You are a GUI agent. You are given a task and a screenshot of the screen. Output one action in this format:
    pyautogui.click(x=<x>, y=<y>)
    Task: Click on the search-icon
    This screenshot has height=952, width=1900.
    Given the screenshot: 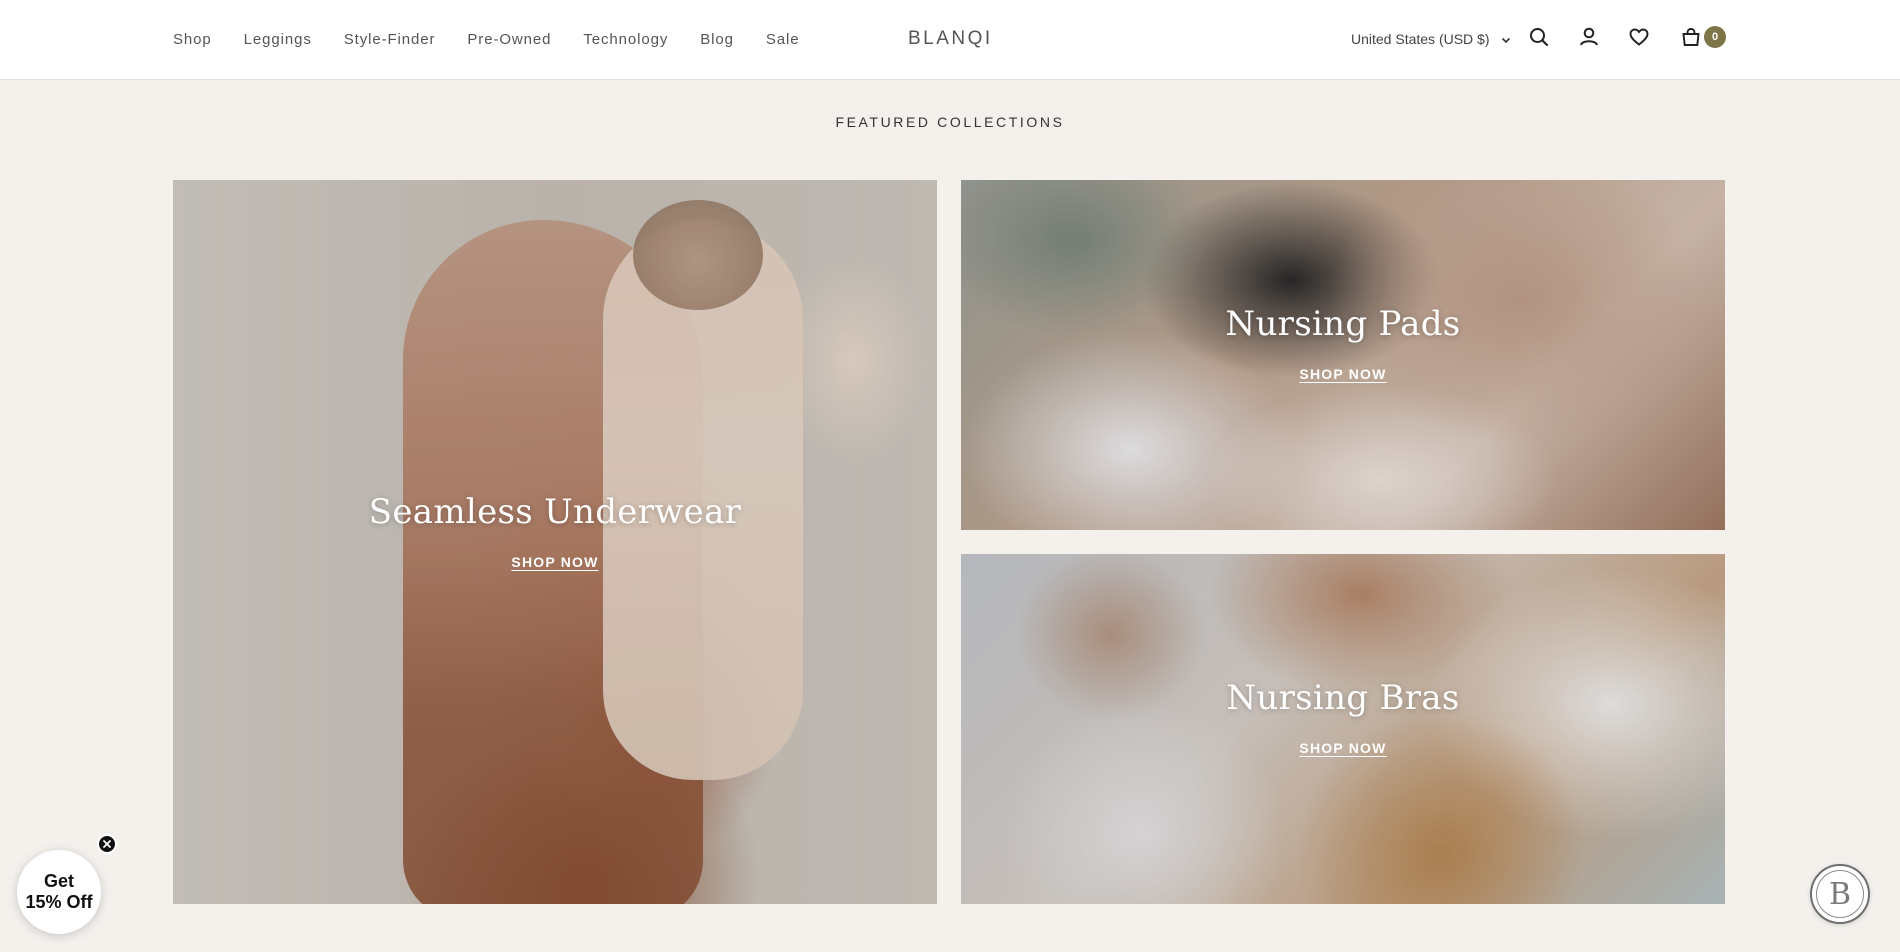 What is the action you would take?
    pyautogui.click(x=1539, y=37)
    